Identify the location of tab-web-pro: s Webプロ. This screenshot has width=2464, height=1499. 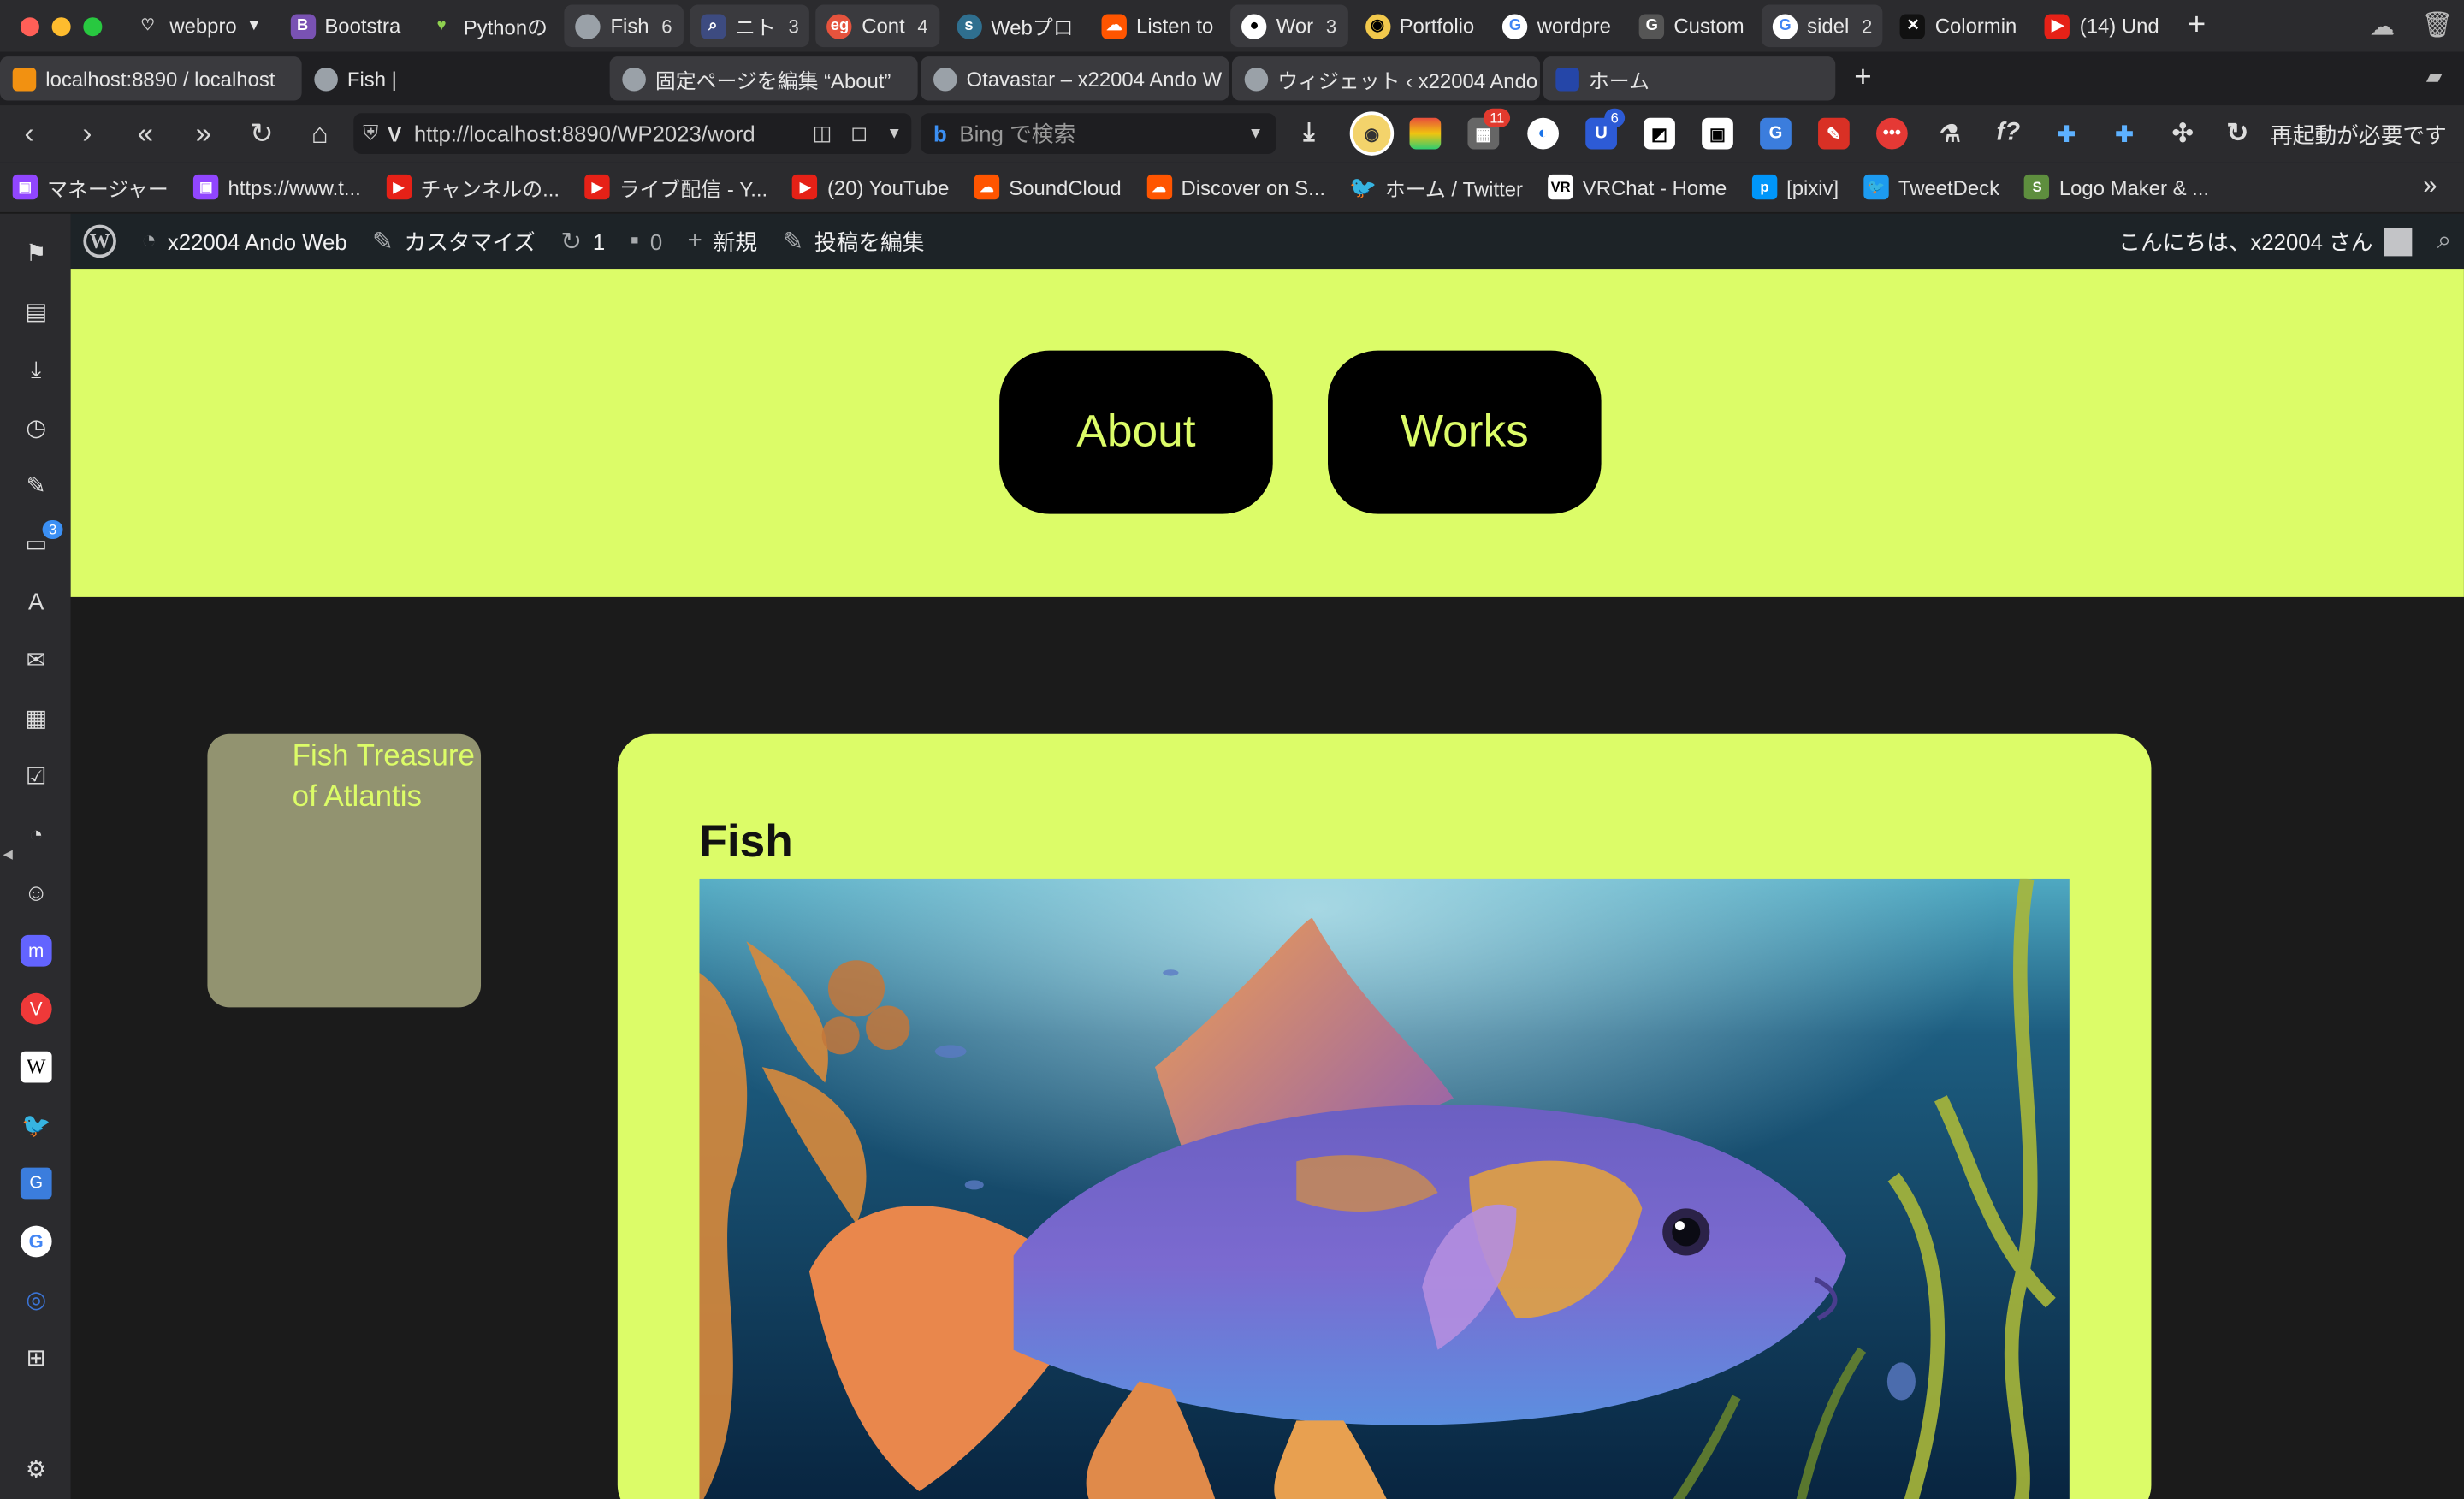
(1015, 27).